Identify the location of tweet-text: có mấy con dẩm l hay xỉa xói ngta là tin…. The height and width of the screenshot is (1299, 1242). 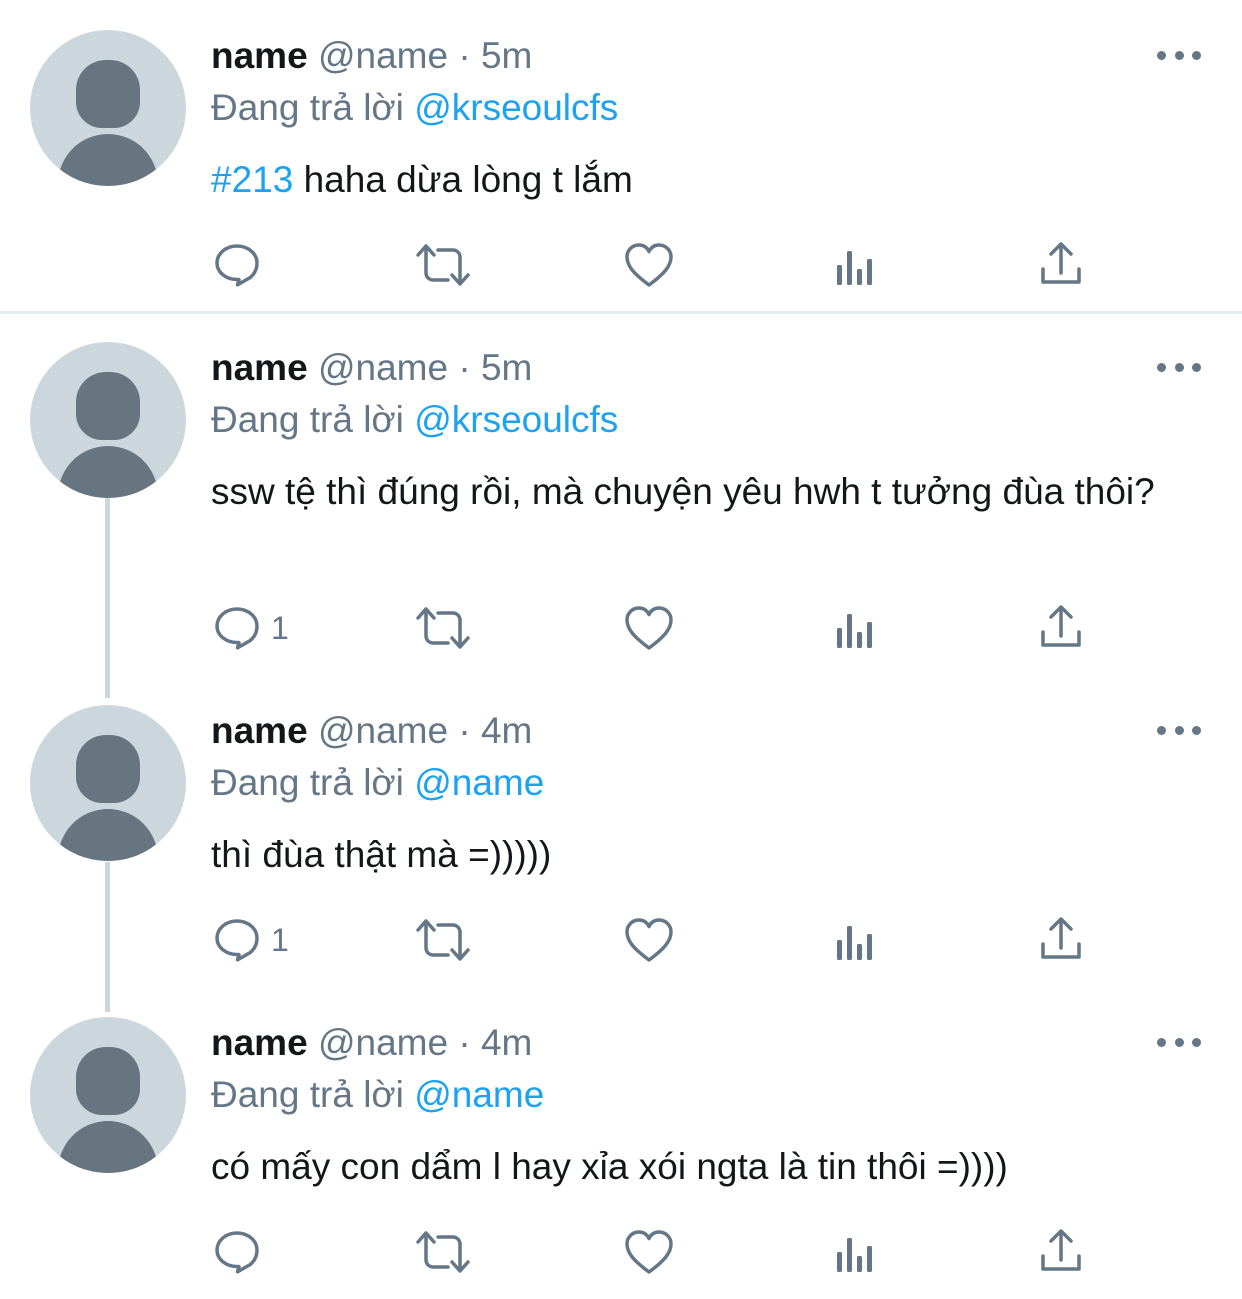
(609, 1166).